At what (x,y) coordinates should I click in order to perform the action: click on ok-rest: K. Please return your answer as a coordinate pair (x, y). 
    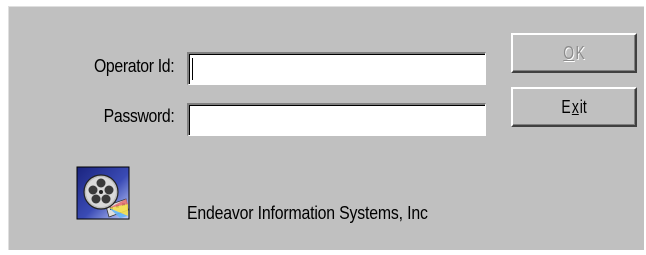
    Looking at the image, I should click on (580, 52).